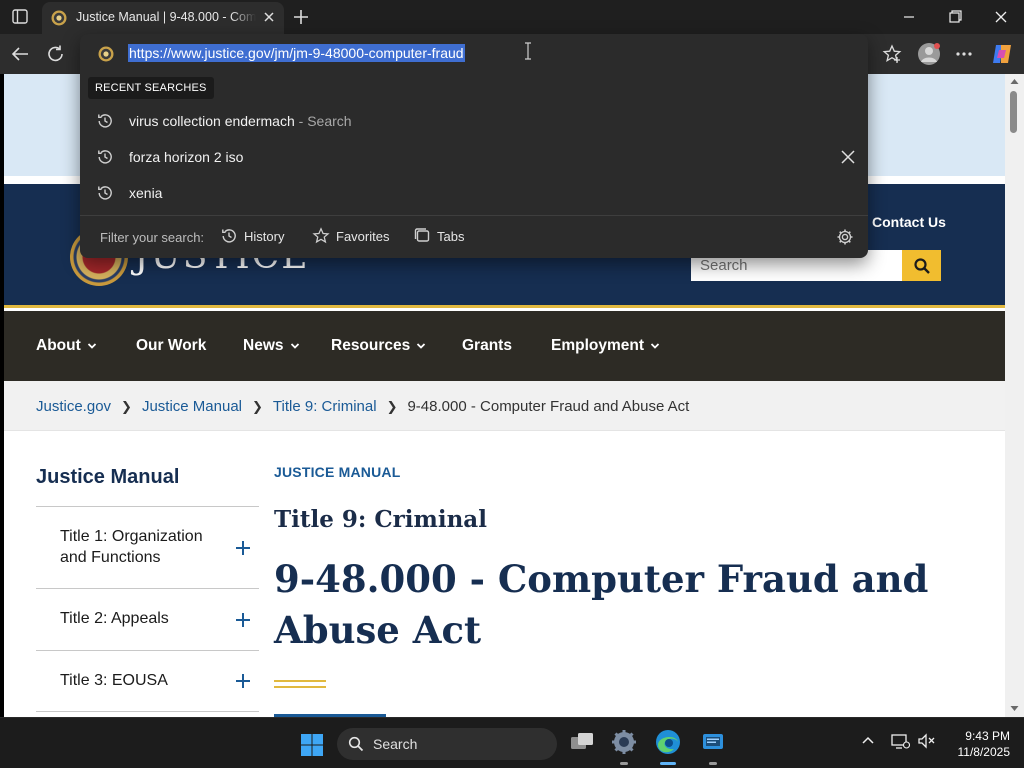 This screenshot has height=768, width=1024. I want to click on nav-label: About, so click(58, 345).